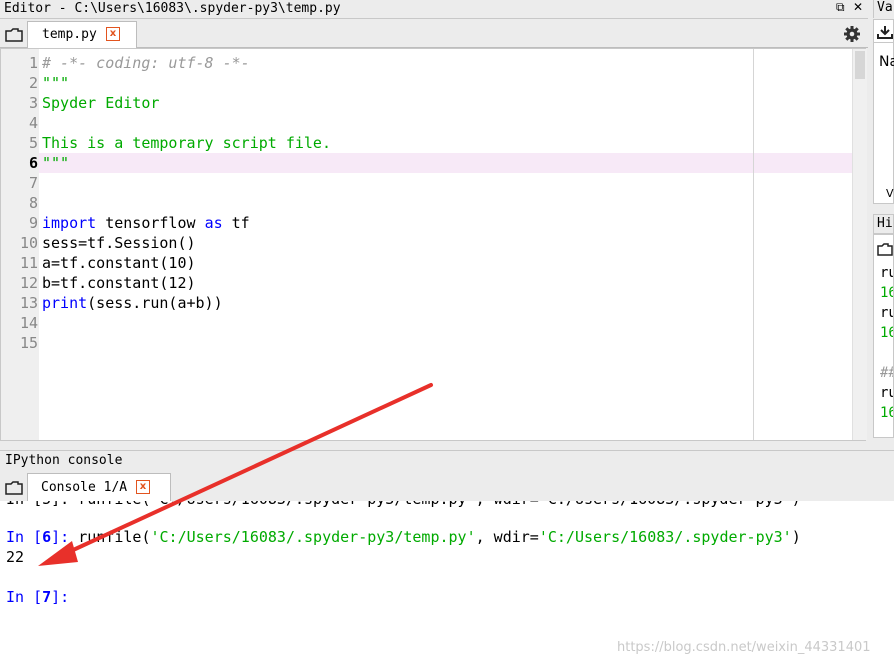 Image resolution: width=894 pixels, height=666 pixels. What do you see at coordinates (445, 163) in the screenshot?
I see `current-line-highlight` at bounding box center [445, 163].